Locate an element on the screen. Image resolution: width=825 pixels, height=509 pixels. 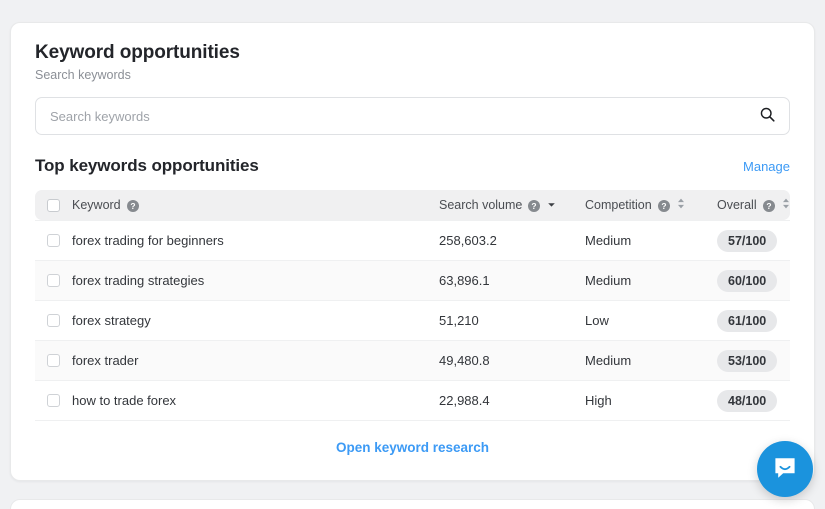
search-input is located at coordinates (412, 116).